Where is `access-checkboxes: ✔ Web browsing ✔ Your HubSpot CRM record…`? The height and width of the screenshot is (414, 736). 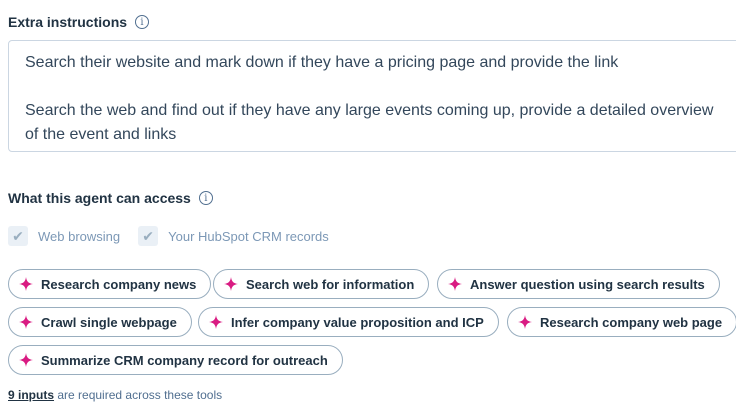
access-checkboxes: ✔ Web browsing ✔ Your HubSpot CRM record… is located at coordinates (177, 236).